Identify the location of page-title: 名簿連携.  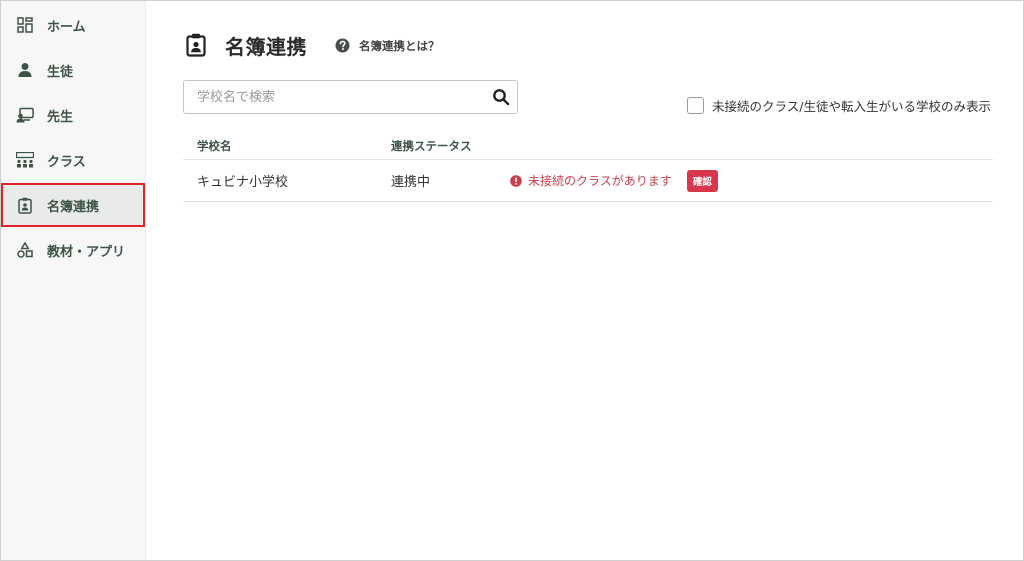
(266, 47).